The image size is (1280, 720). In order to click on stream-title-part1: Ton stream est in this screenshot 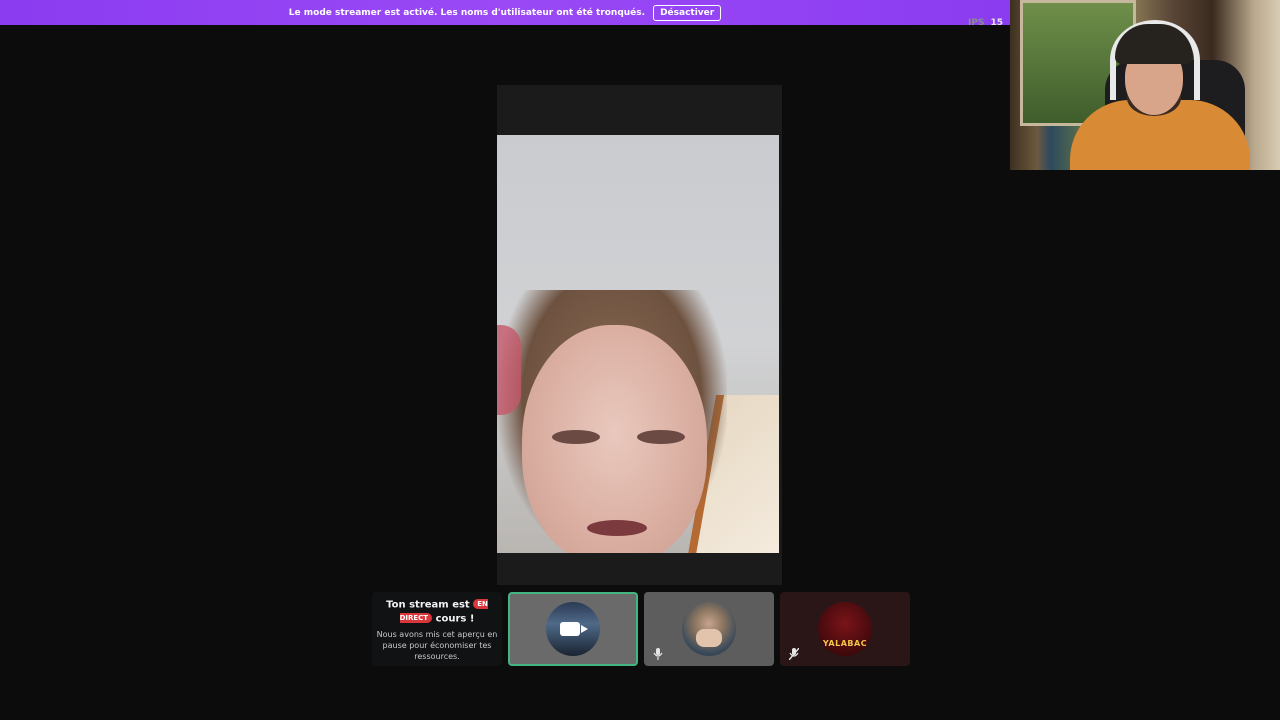, I will do `click(428, 605)`.